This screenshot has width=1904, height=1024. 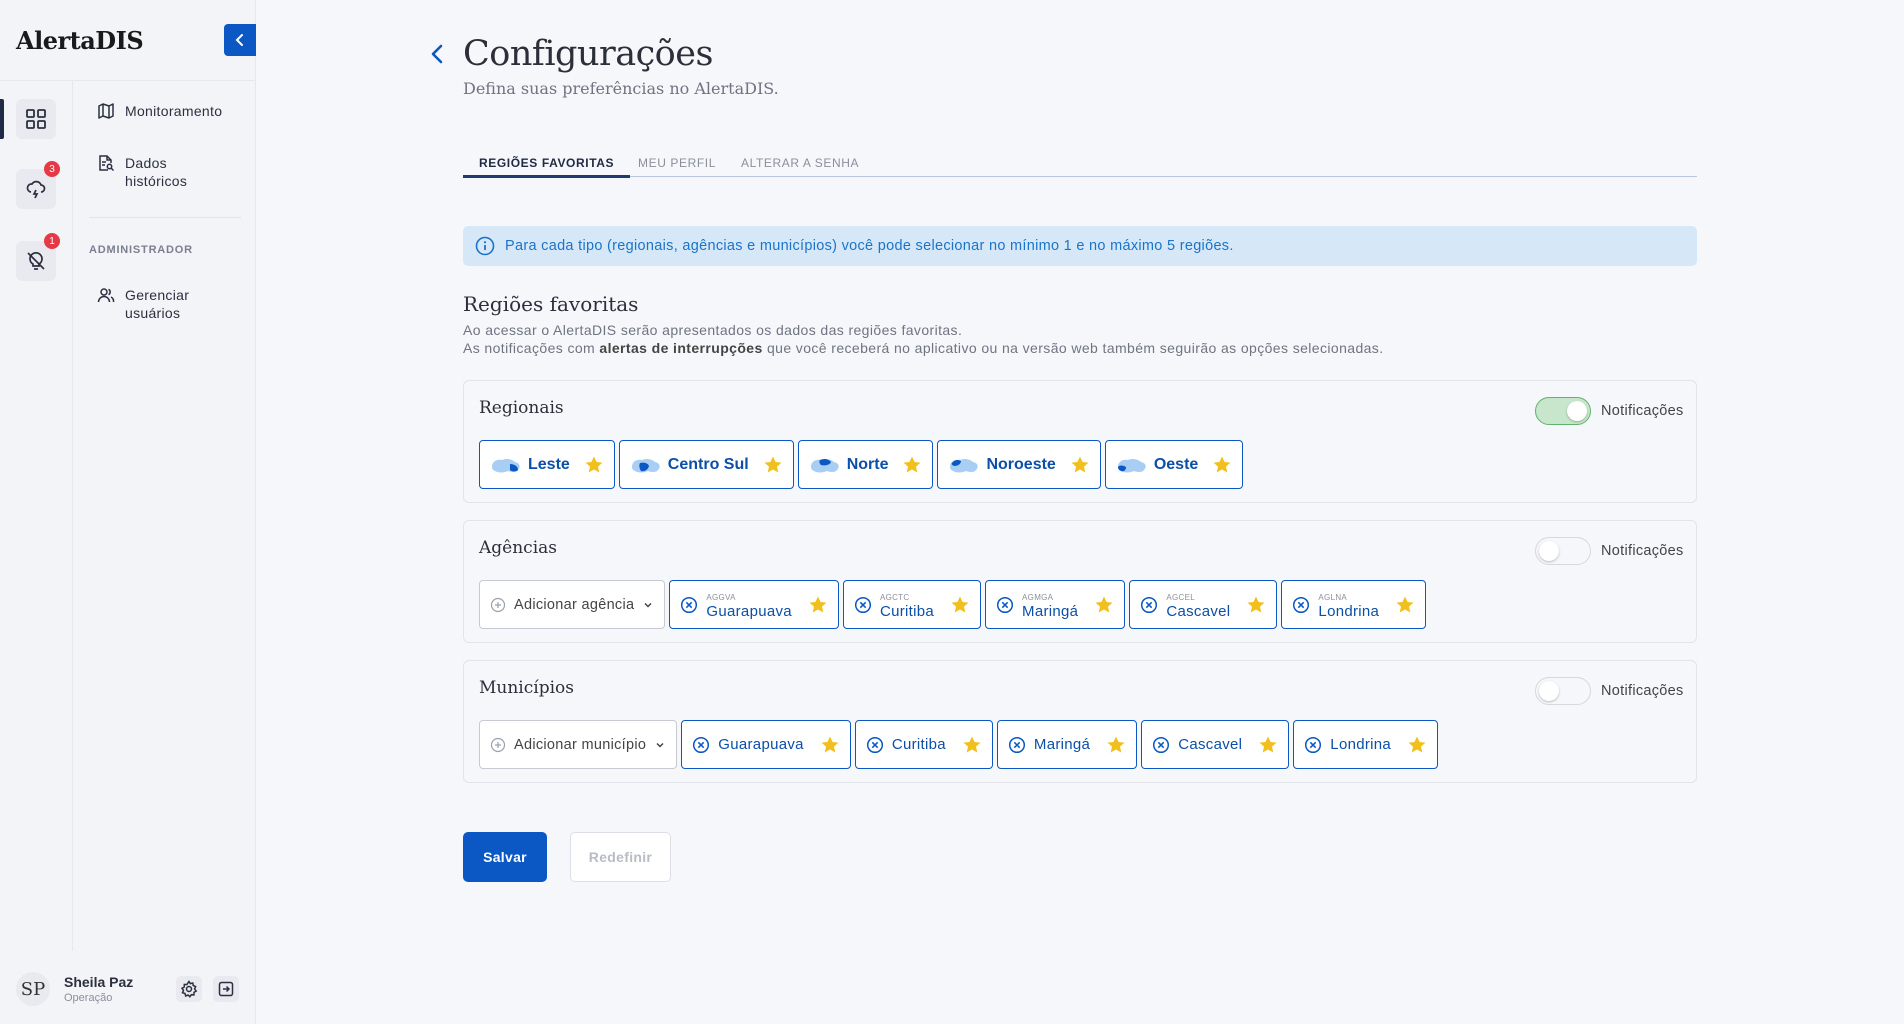 What do you see at coordinates (142, 172) in the screenshot?
I see `sidebar-item-dados-historicos: Dados históricos` at bounding box center [142, 172].